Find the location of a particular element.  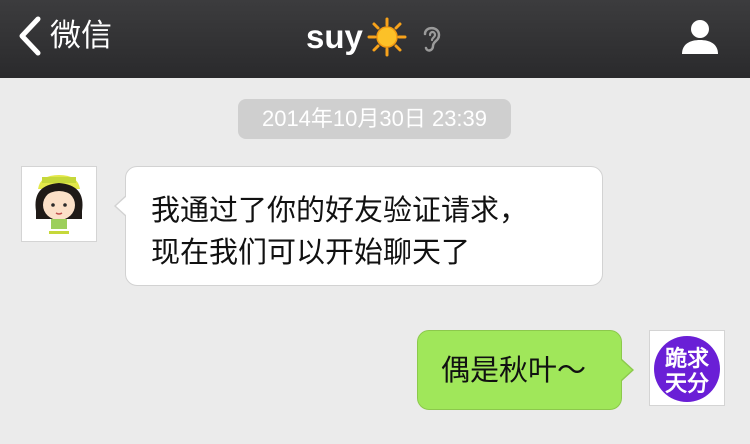

ear-icon is located at coordinates (432, 39).